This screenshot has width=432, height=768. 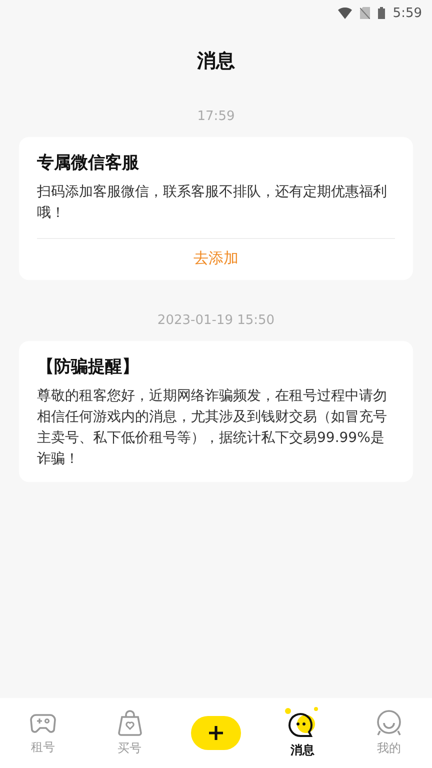 I want to click on message-body: 尊敬的租客您好，近期网络诈骗频发，在租号过程中请勿相信任何游戏内的消息，尤其涉及到钱财交易（如冒充号主卖号、私下低价租号等），据统计私下交易99.99%是诈骗！, so click(x=212, y=428).